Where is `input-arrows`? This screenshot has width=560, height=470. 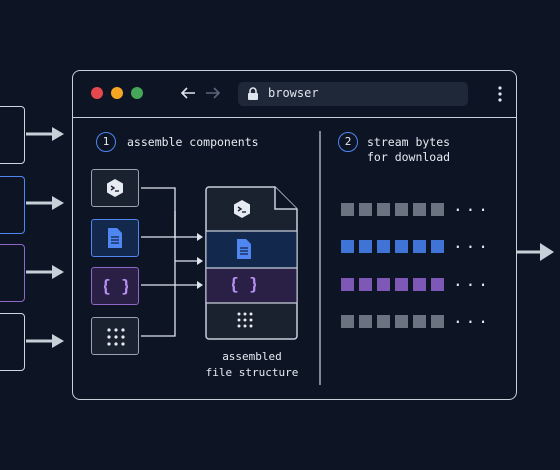
input-arrows is located at coordinates (45, 237).